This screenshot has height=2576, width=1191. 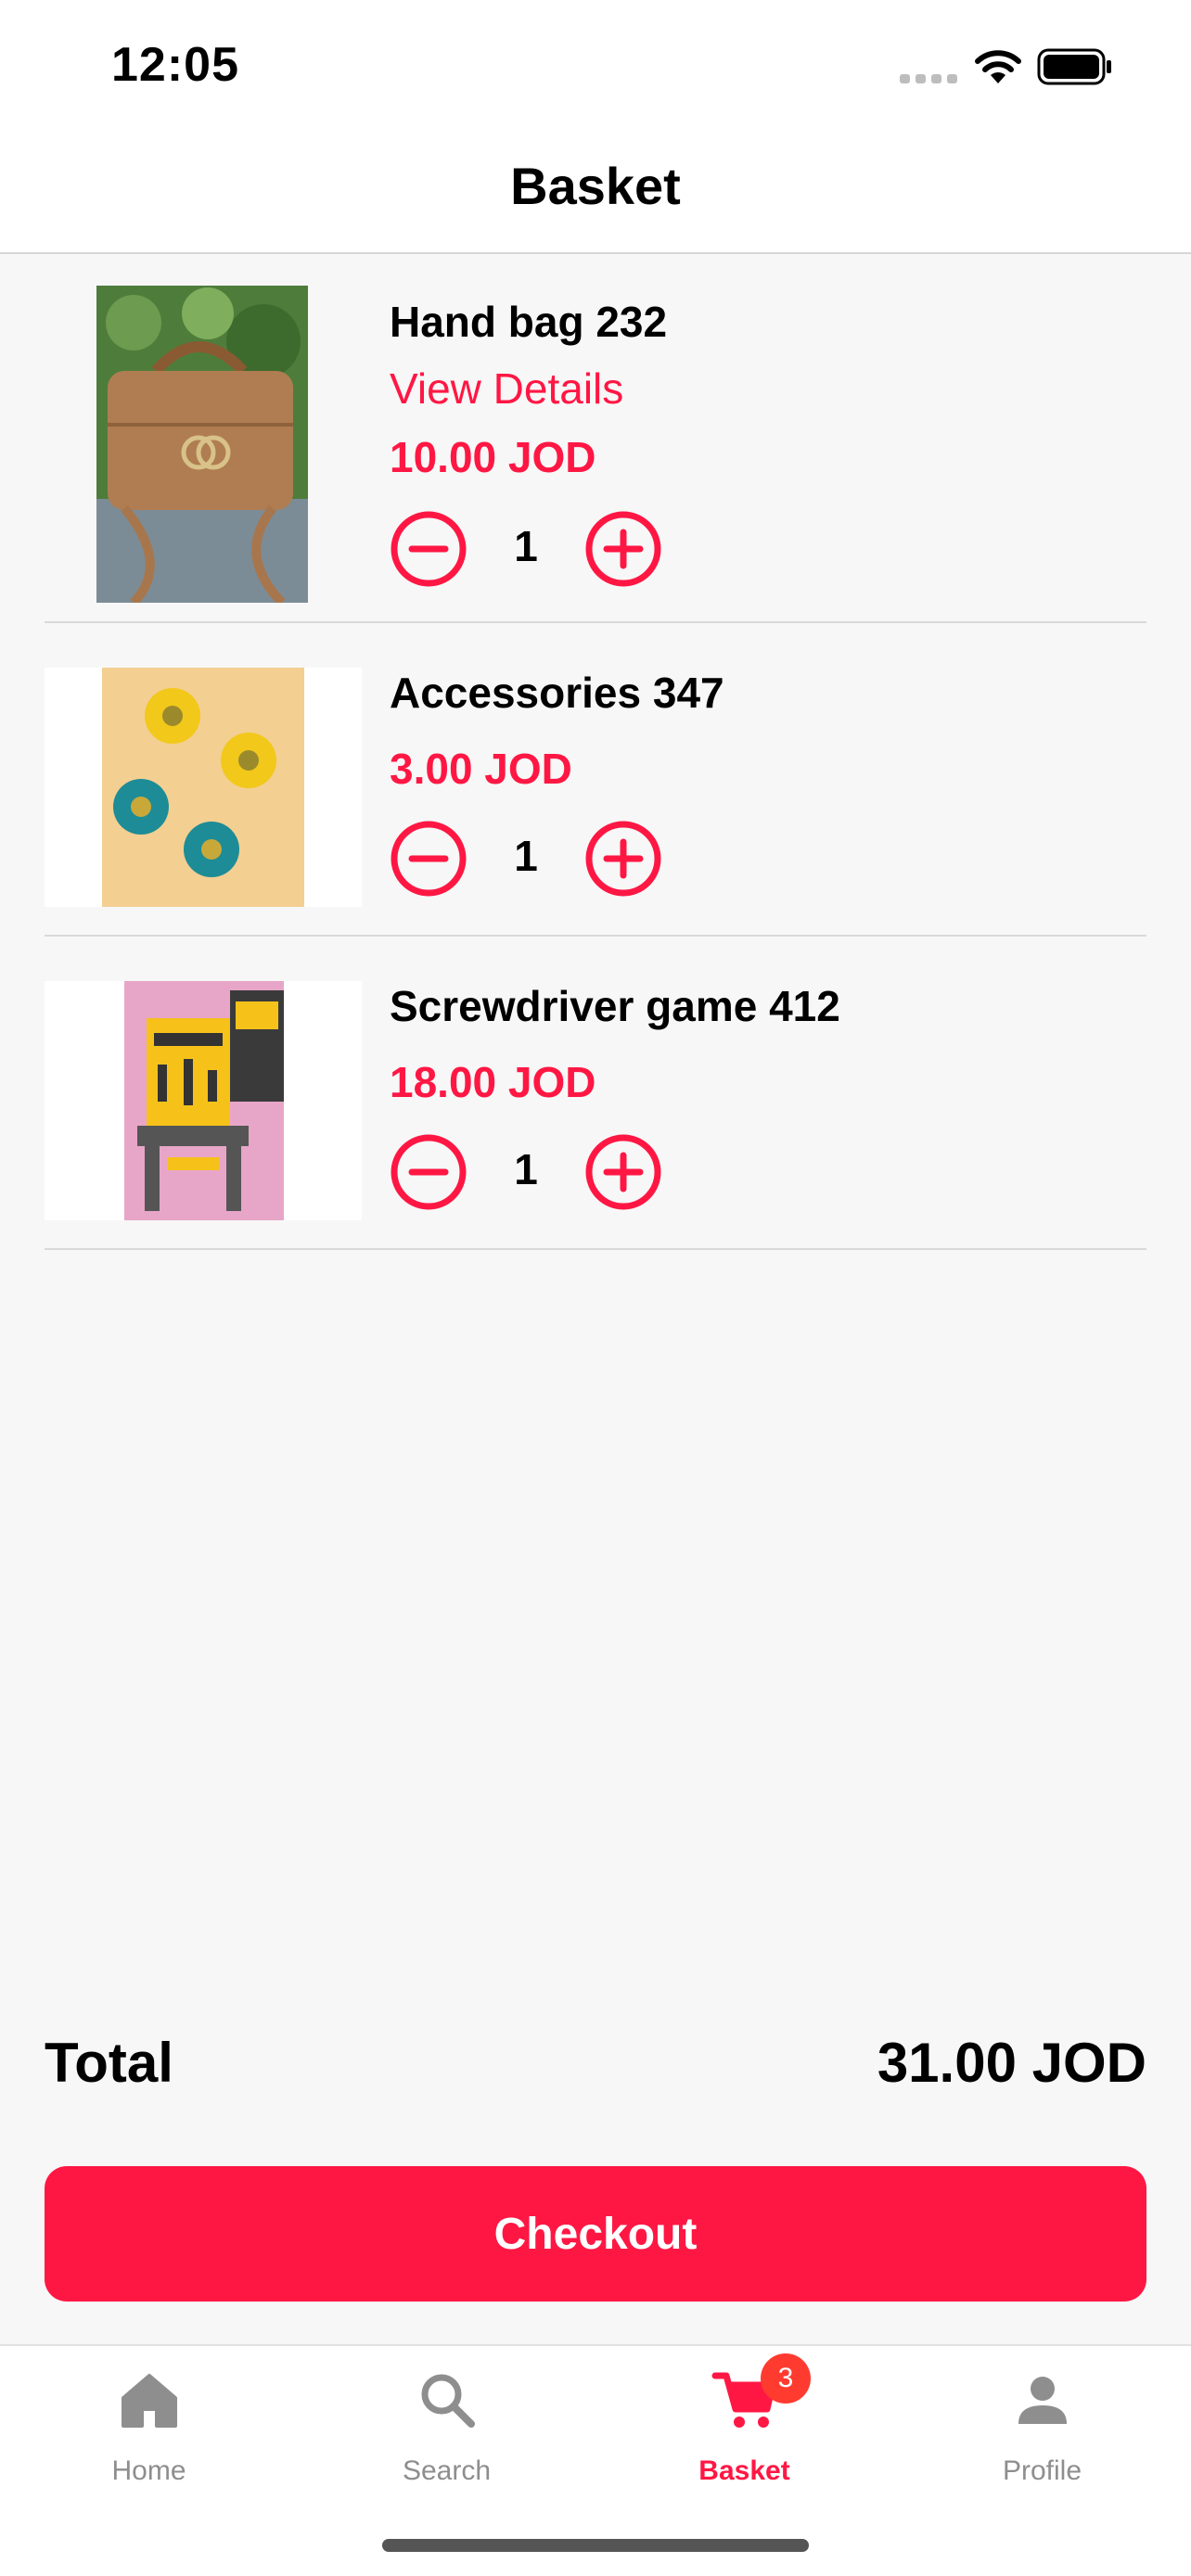 What do you see at coordinates (929, 79) in the screenshot?
I see `cellular-signal-icon` at bounding box center [929, 79].